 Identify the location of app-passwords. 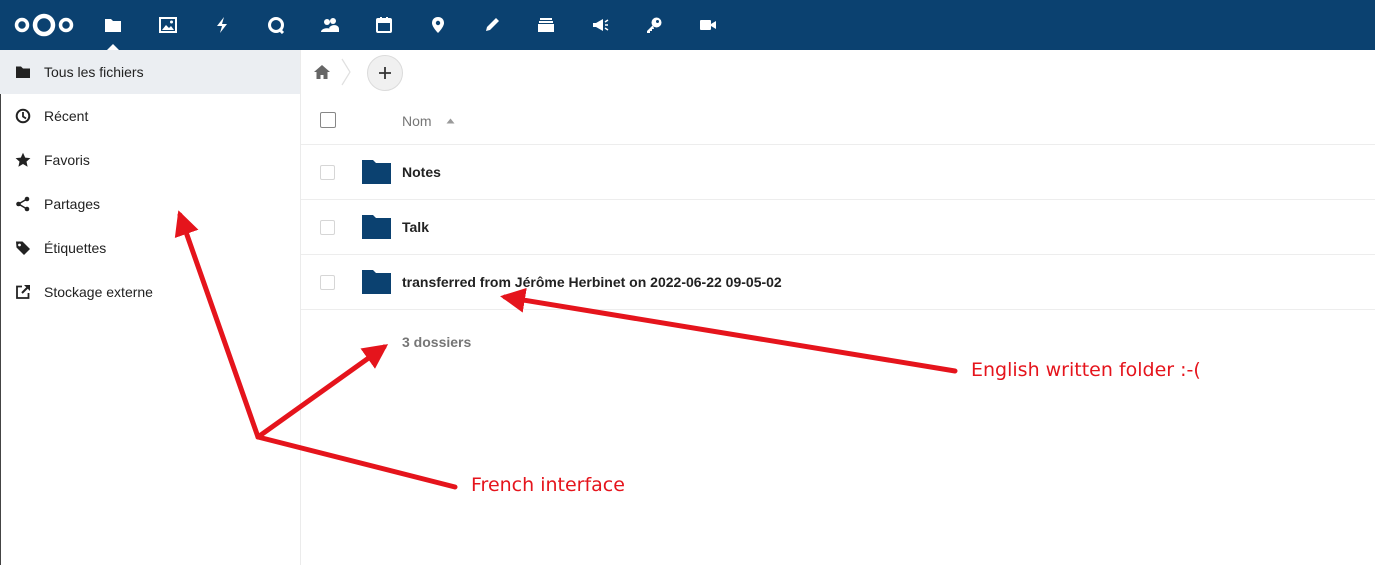
(654, 25).